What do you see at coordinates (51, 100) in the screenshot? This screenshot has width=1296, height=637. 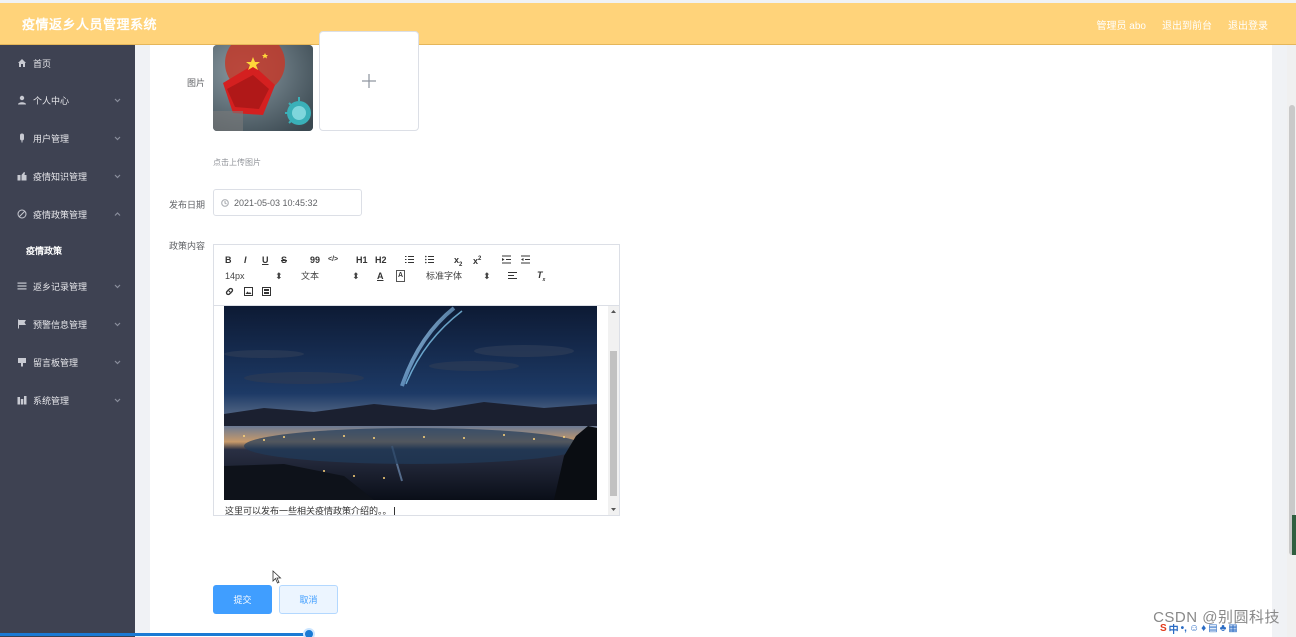 I see `sidebar-item-label: 个人中心` at bounding box center [51, 100].